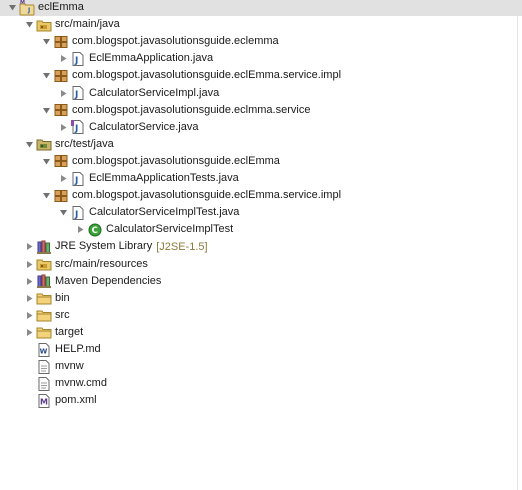 Image resolution: width=522 pixels, height=490 pixels. I want to click on svg-text: W, so click(44, 351).